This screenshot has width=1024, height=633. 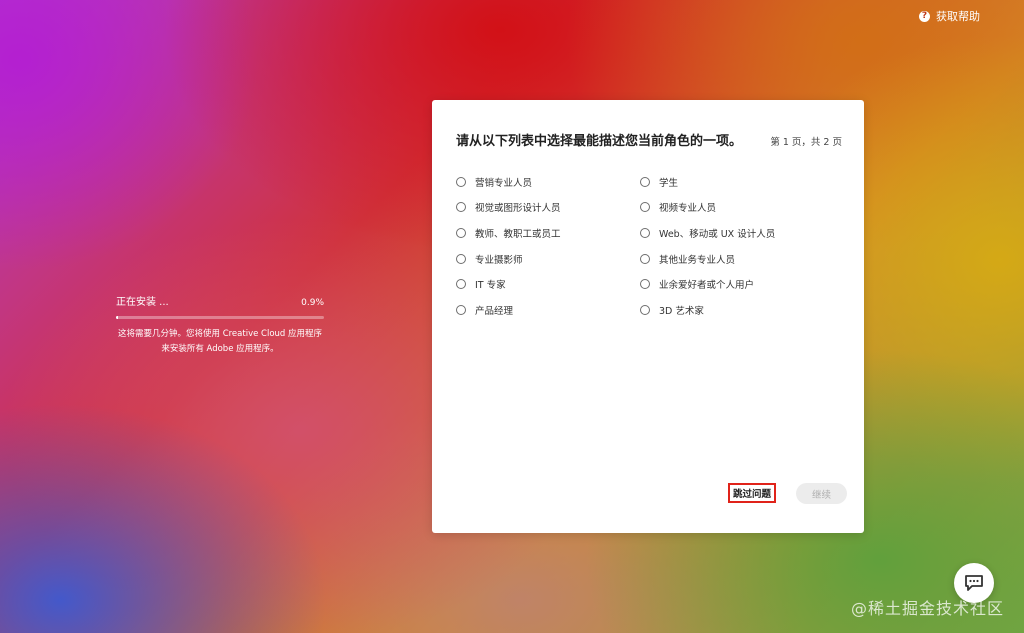 I want to click on chat-bubble-icon, so click(x=974, y=583).